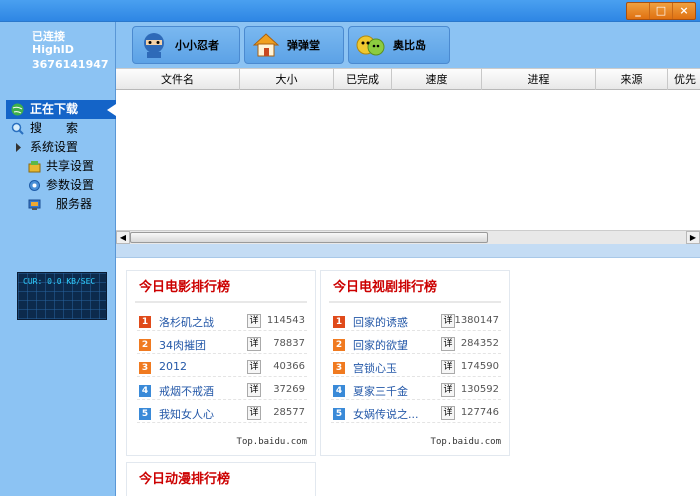  What do you see at coordinates (479, 366) in the screenshot?
I see `search-count: 174590` at bounding box center [479, 366].